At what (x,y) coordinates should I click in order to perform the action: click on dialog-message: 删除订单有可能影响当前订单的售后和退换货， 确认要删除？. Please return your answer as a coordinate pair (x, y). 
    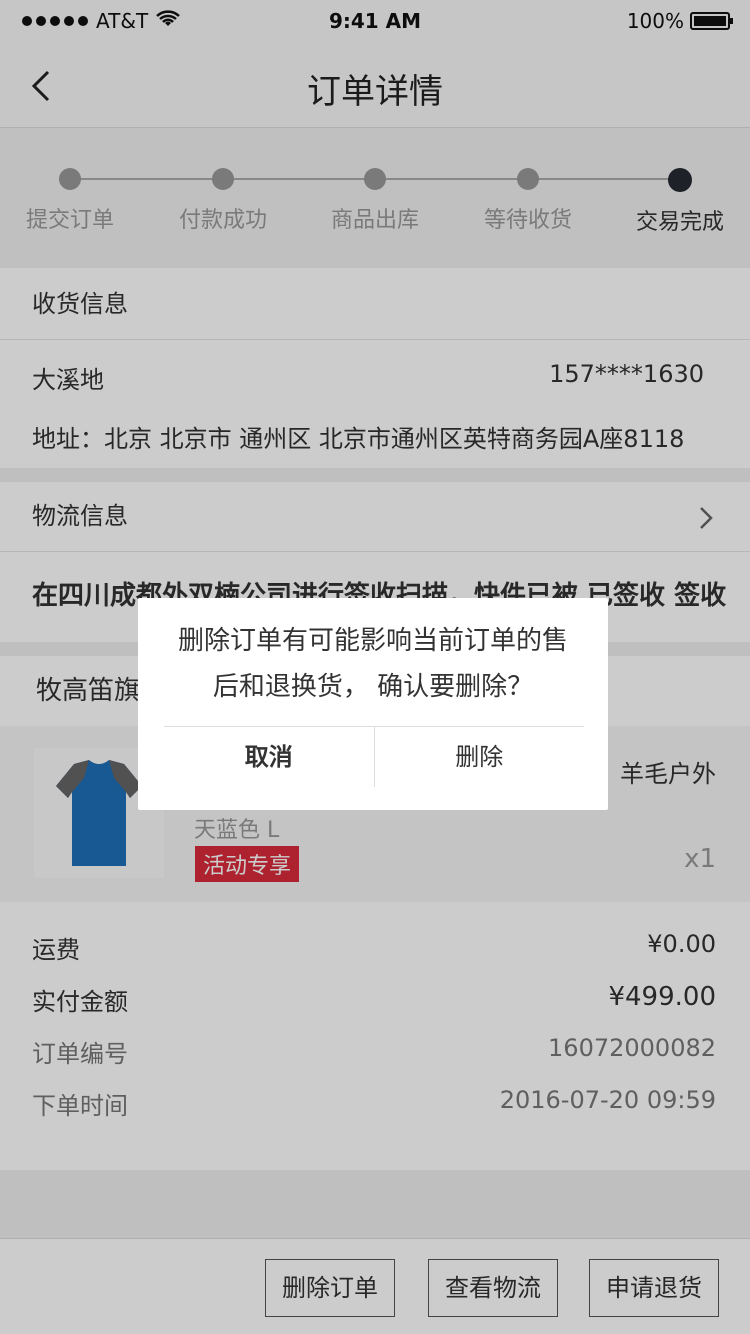
    Looking at the image, I should click on (372, 664).